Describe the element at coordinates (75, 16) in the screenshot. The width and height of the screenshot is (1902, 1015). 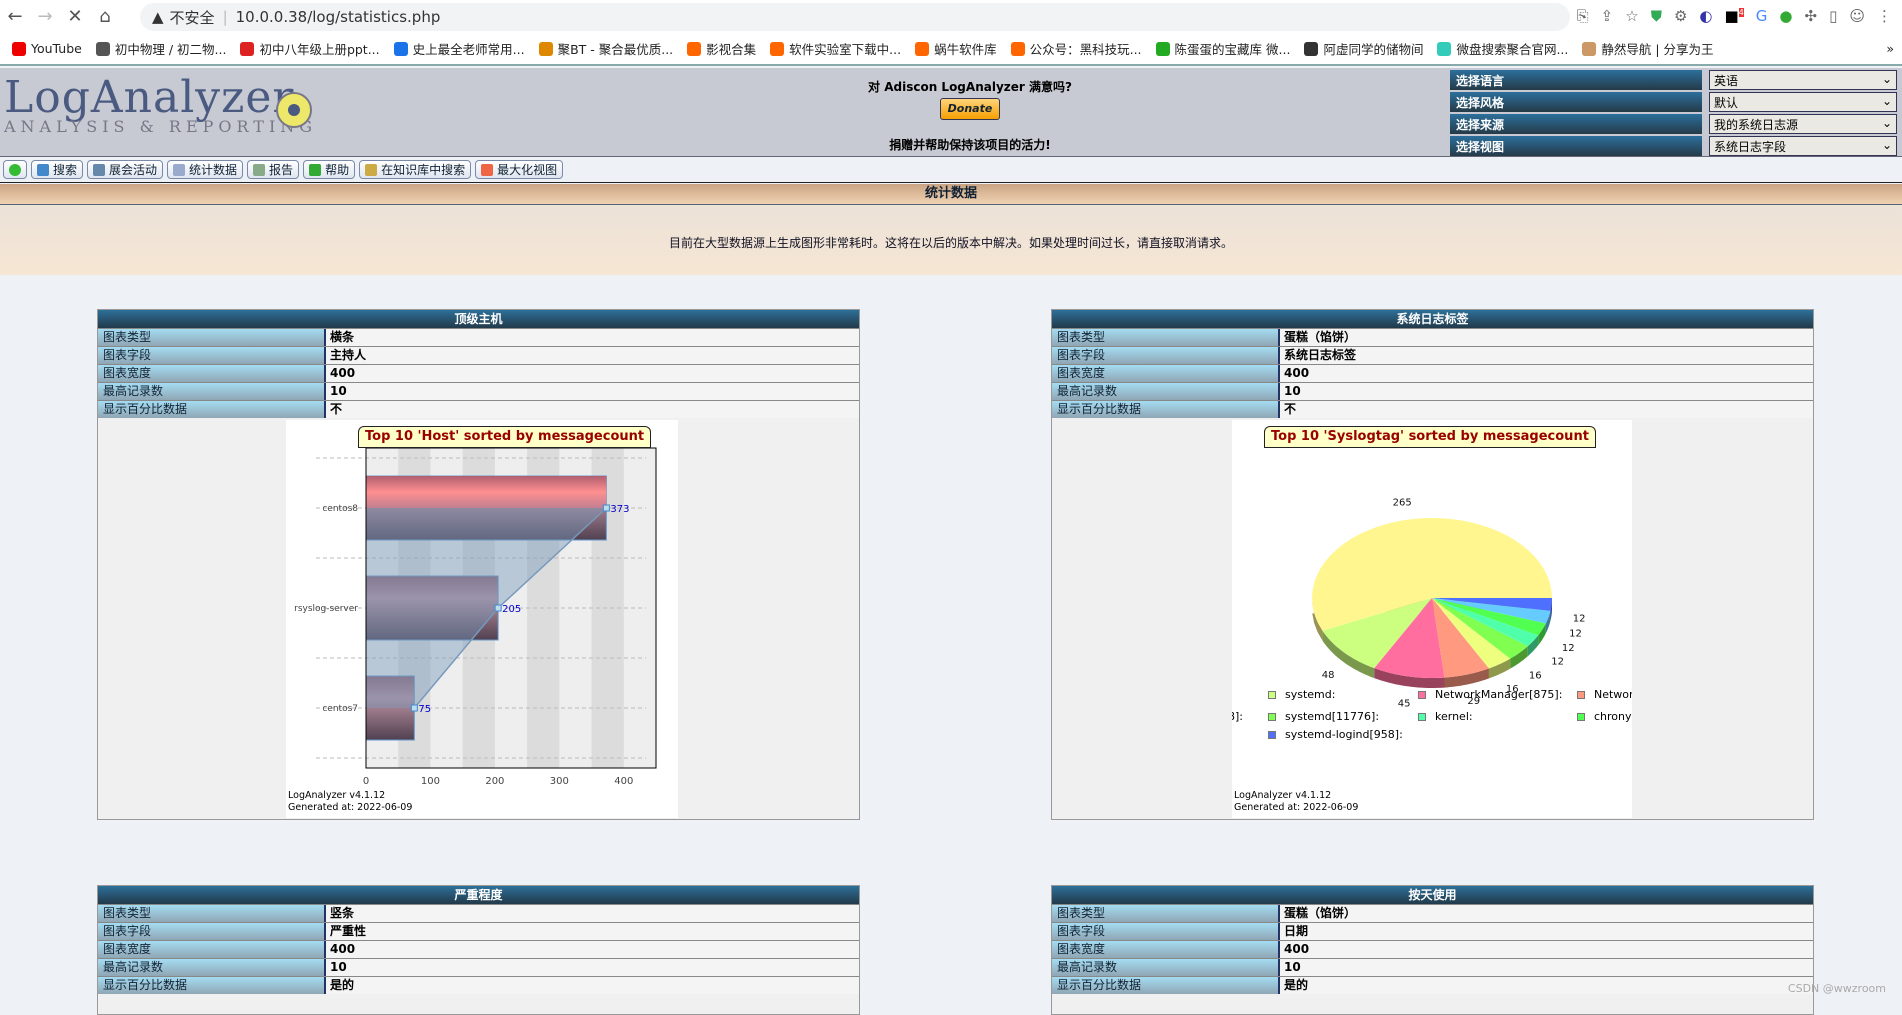
I see `stop-icon: ✕` at that location.